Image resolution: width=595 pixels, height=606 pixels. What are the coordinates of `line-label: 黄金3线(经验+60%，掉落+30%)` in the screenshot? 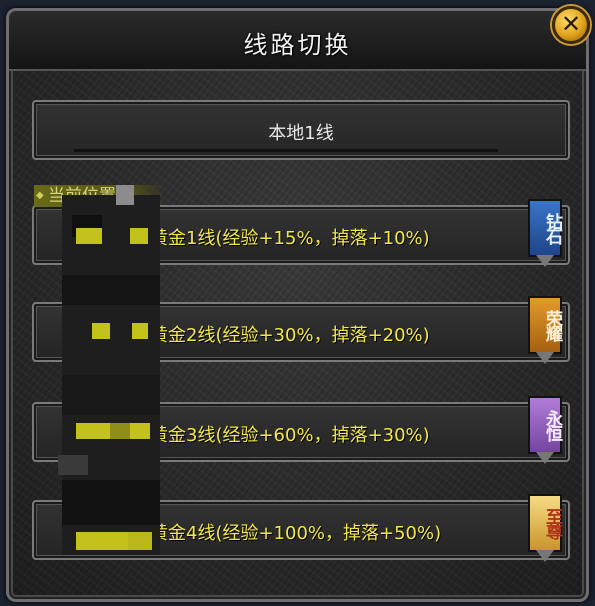 It's located at (290, 435).